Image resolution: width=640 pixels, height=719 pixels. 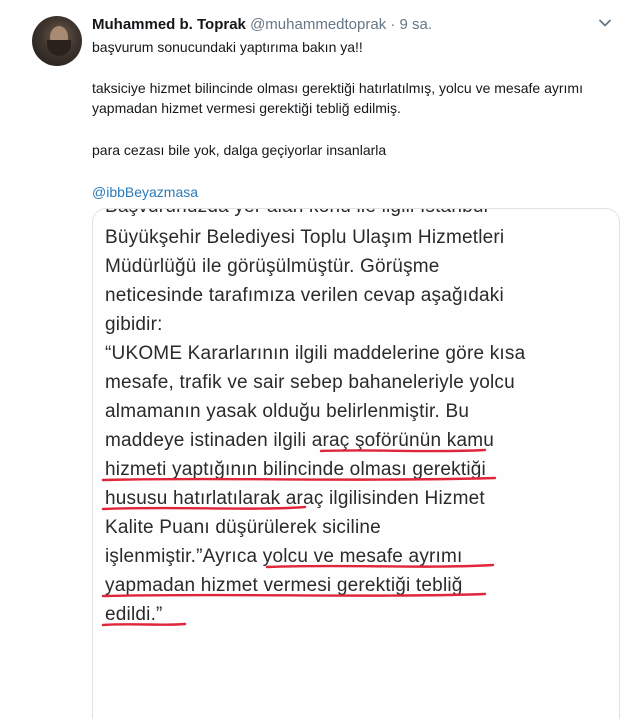 I want to click on avatar, so click(x=57, y=41).